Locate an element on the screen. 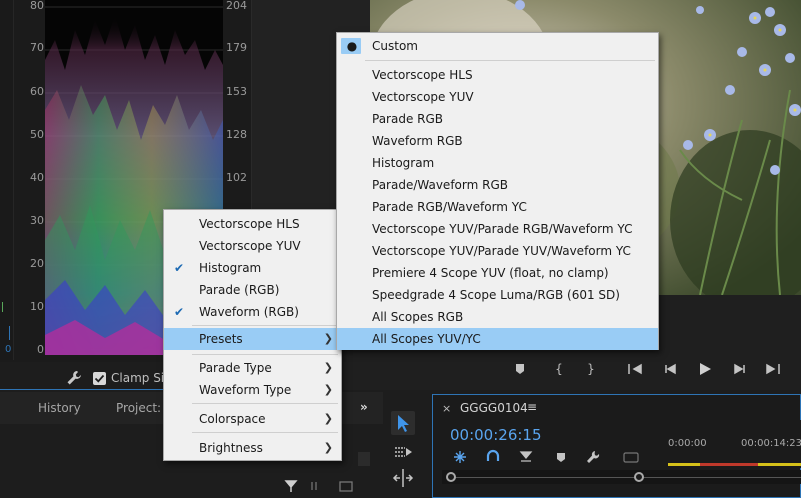  adjacent-panel-strip: 0 is located at coordinates (7, 180).